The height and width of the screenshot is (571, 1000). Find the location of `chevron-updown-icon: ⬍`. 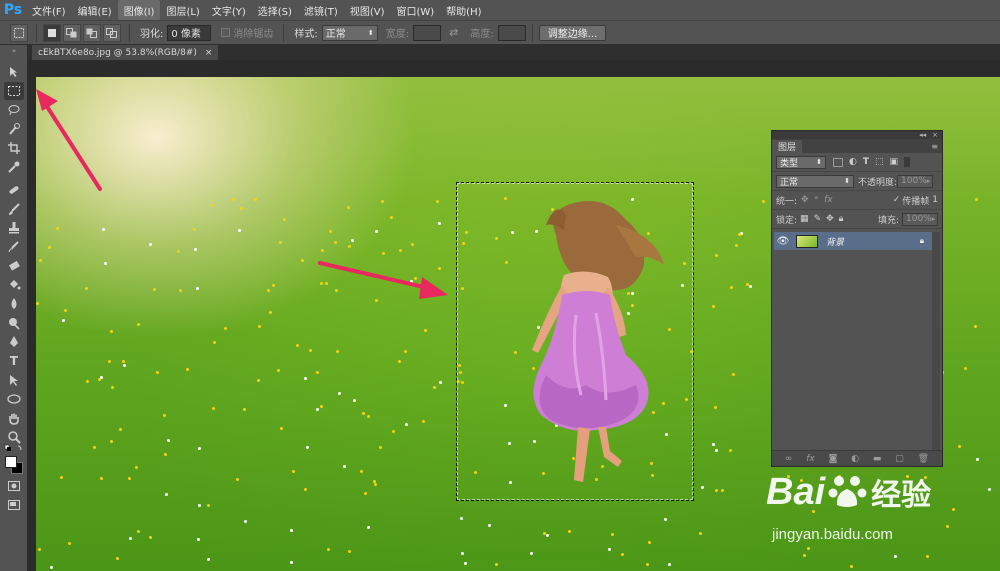

chevron-updown-icon: ⬍ is located at coordinates (819, 162).